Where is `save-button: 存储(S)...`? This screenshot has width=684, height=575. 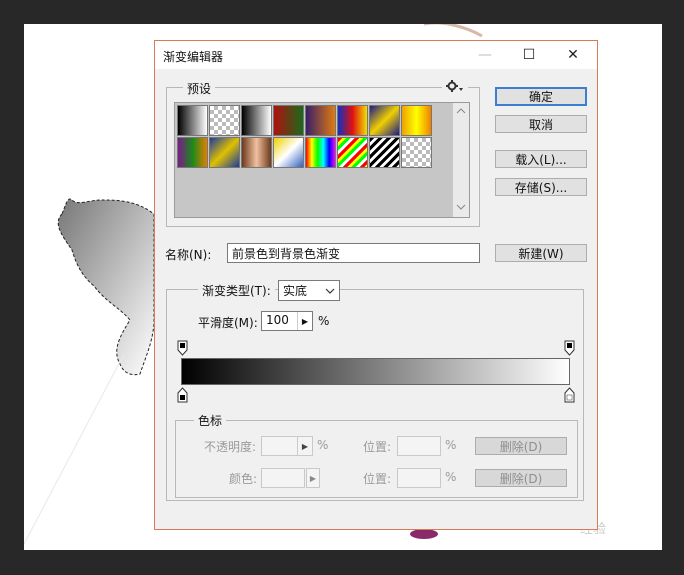 save-button: 存储(S)... is located at coordinates (541, 187).